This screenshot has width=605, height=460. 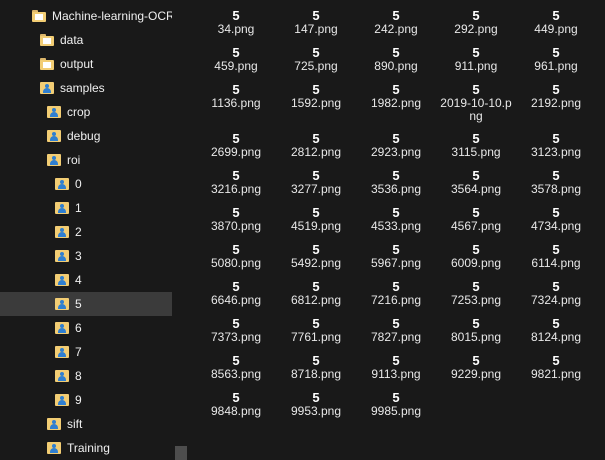 I want to click on file-item: 5 890.png, so click(x=396, y=63).